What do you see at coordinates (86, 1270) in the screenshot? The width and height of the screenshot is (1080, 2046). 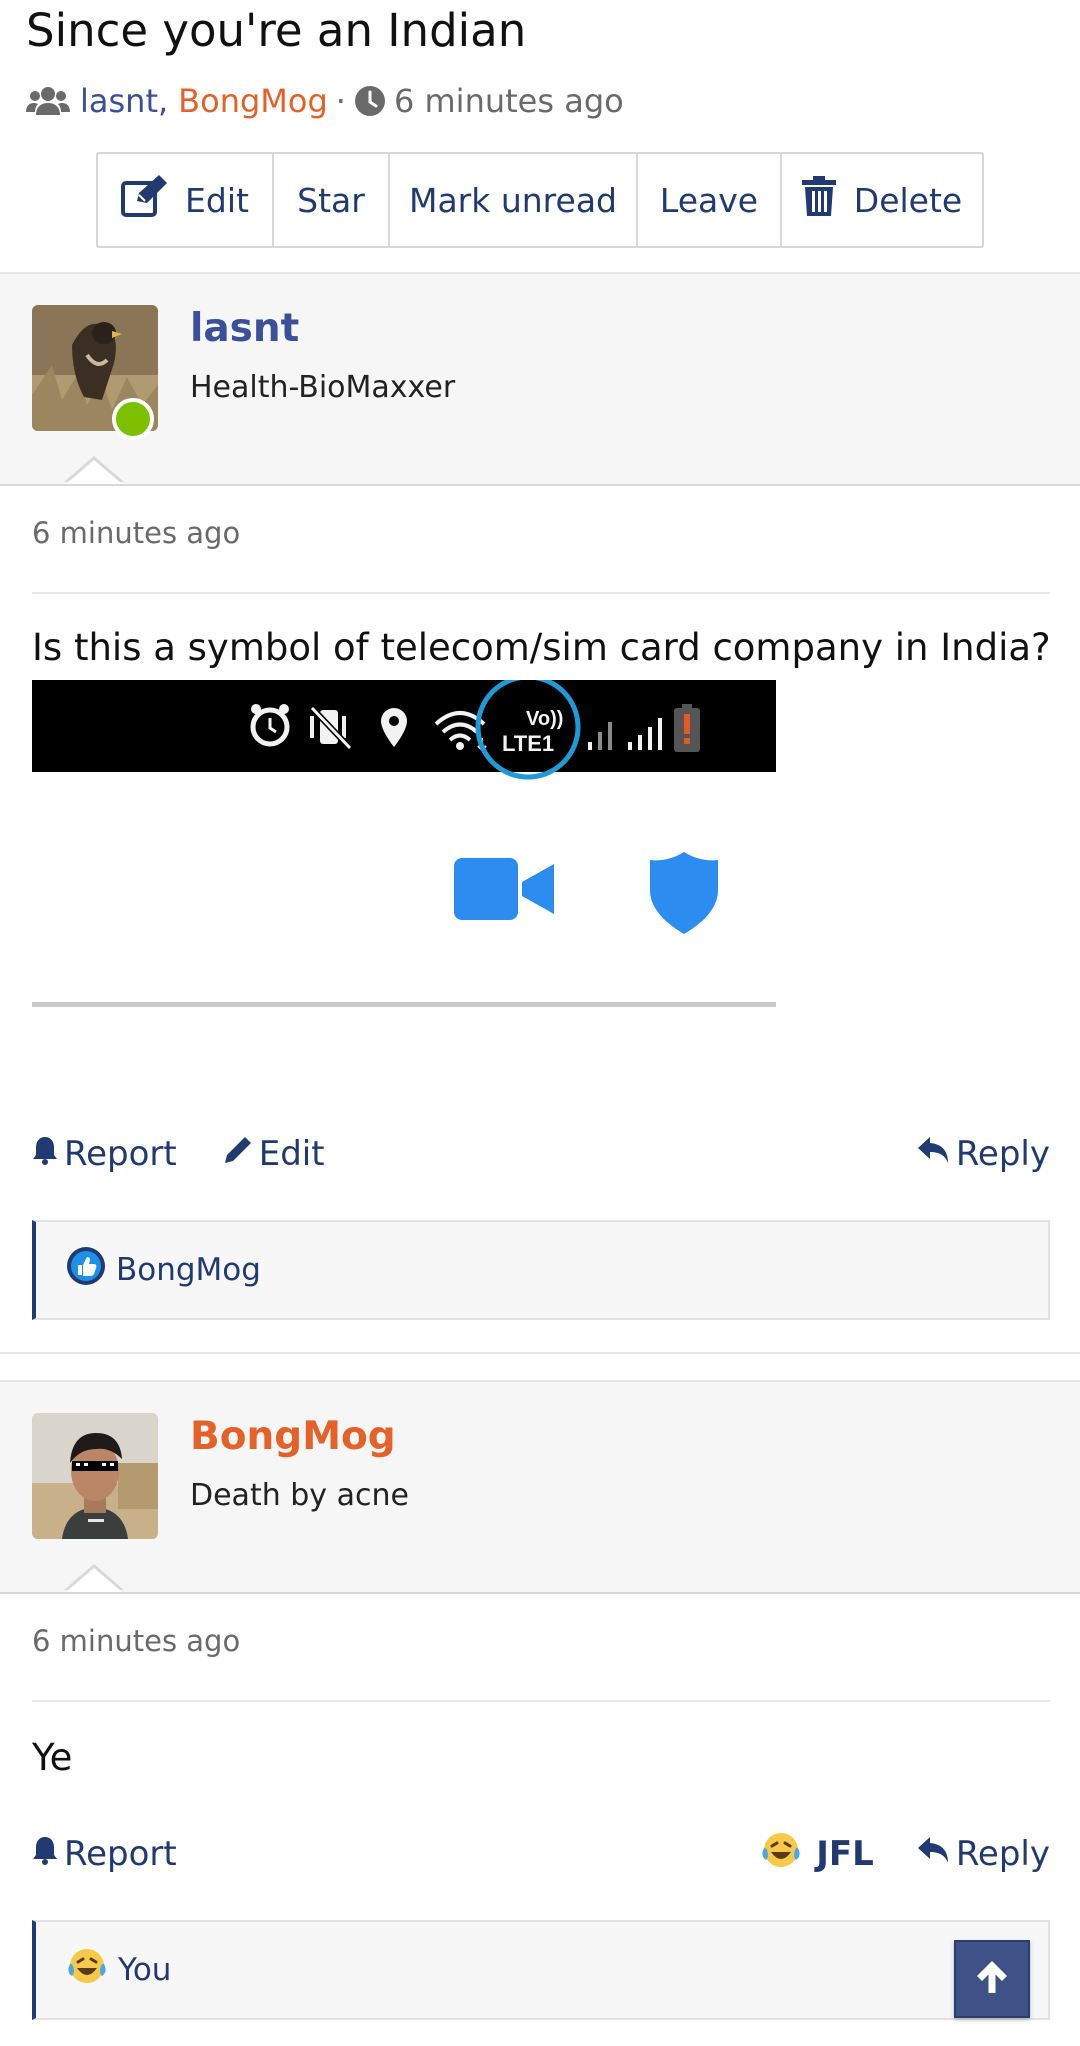 I see `thumbs-up-icon` at bounding box center [86, 1270].